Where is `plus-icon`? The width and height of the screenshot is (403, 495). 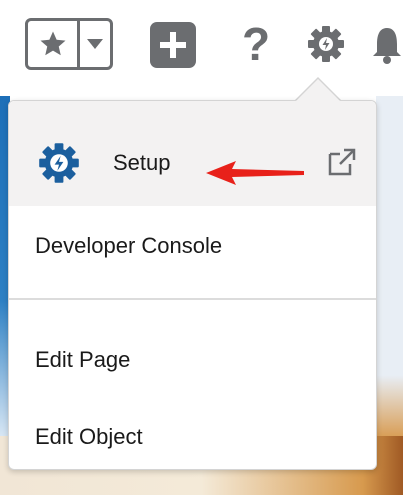 plus-icon is located at coordinates (173, 45).